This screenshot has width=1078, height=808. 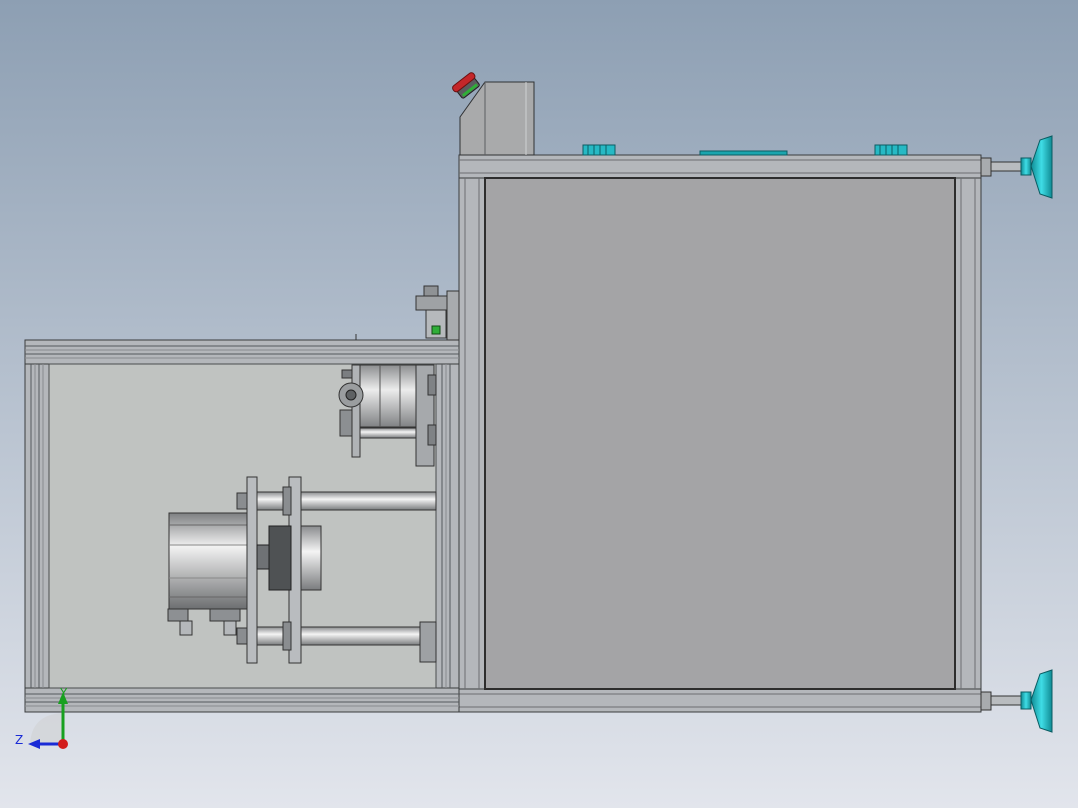 I want to click on left-frame-right-post, so click(x=447, y=526).